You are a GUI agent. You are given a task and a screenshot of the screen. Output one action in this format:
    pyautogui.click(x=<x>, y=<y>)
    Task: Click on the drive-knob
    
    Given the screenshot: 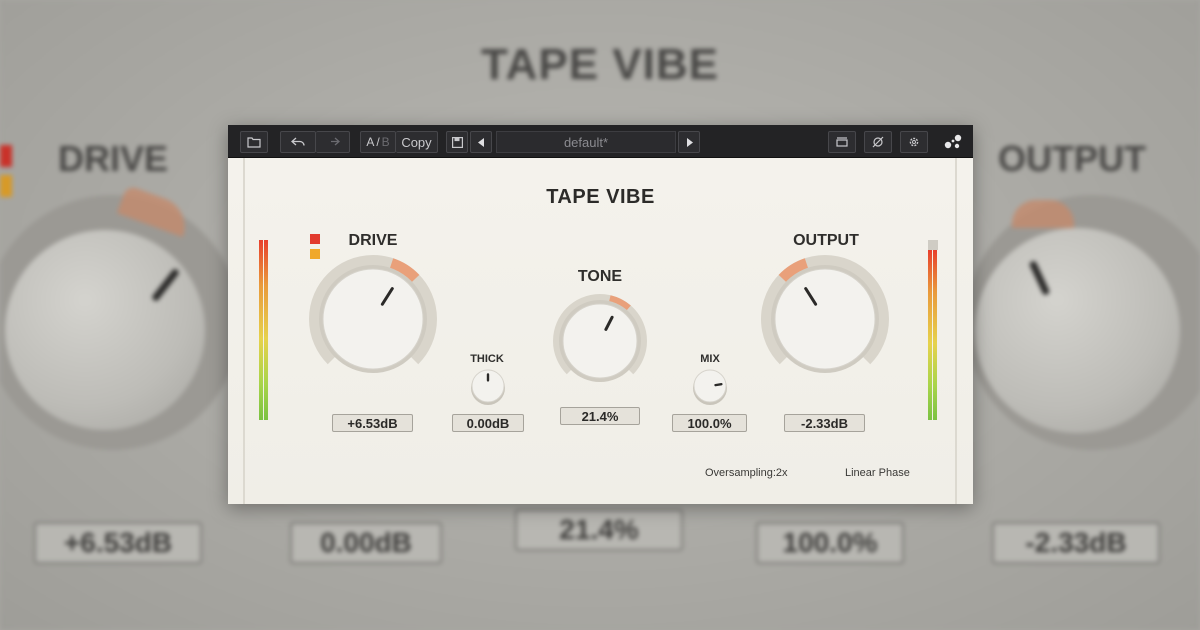 What is the action you would take?
    pyautogui.click(x=373, y=314)
    